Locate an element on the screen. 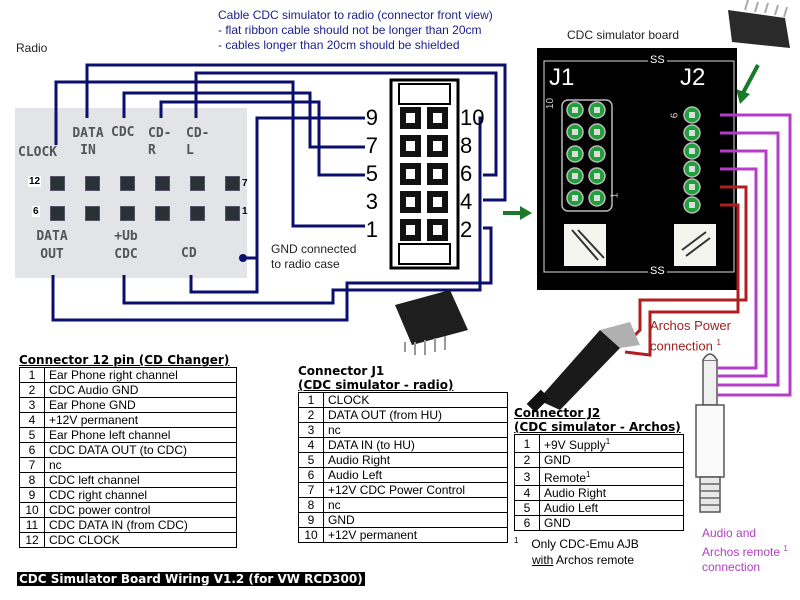 The height and width of the screenshot is (600, 800). footnote-mark: 1 is located at coordinates (785, 548).